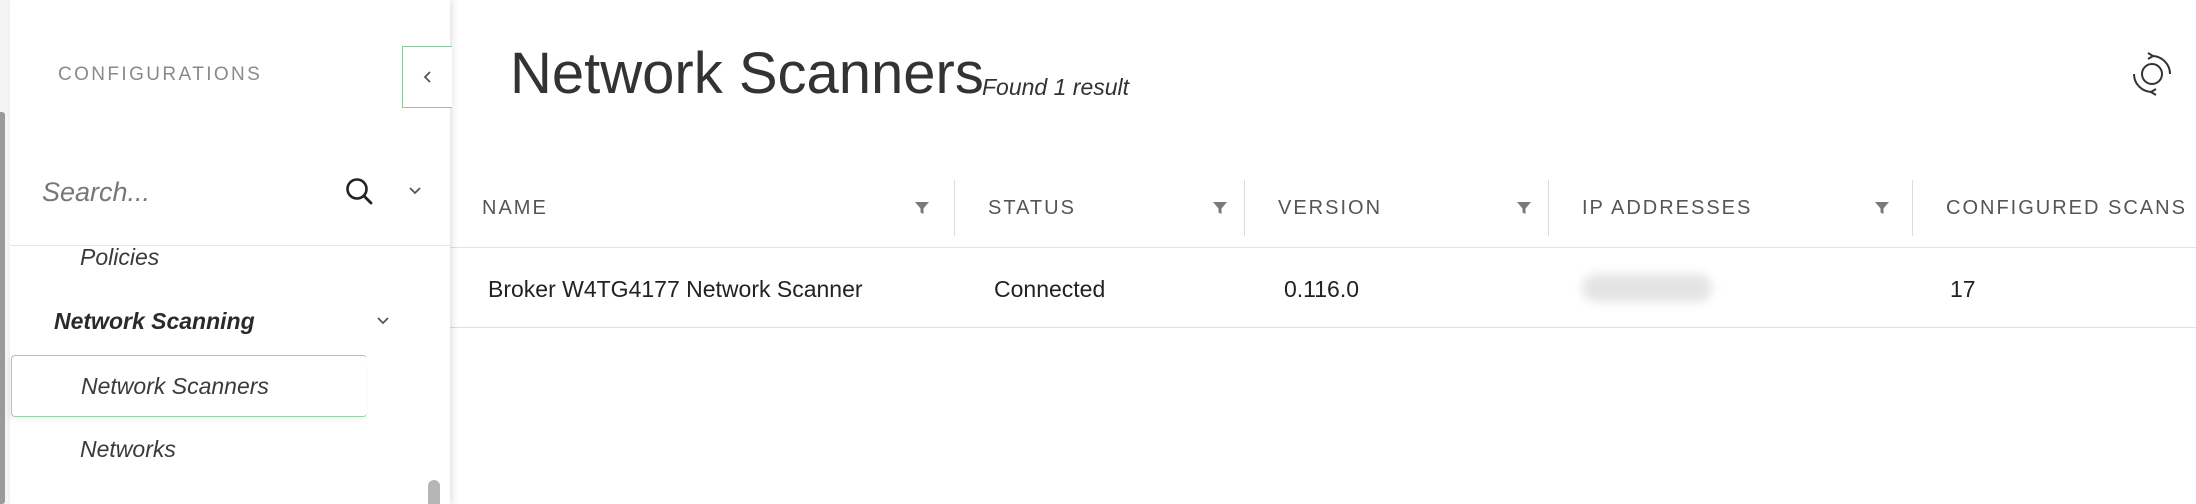  Describe the element at coordinates (230, 449) in the screenshot. I see `sidebar-item-networks: Networks` at that location.